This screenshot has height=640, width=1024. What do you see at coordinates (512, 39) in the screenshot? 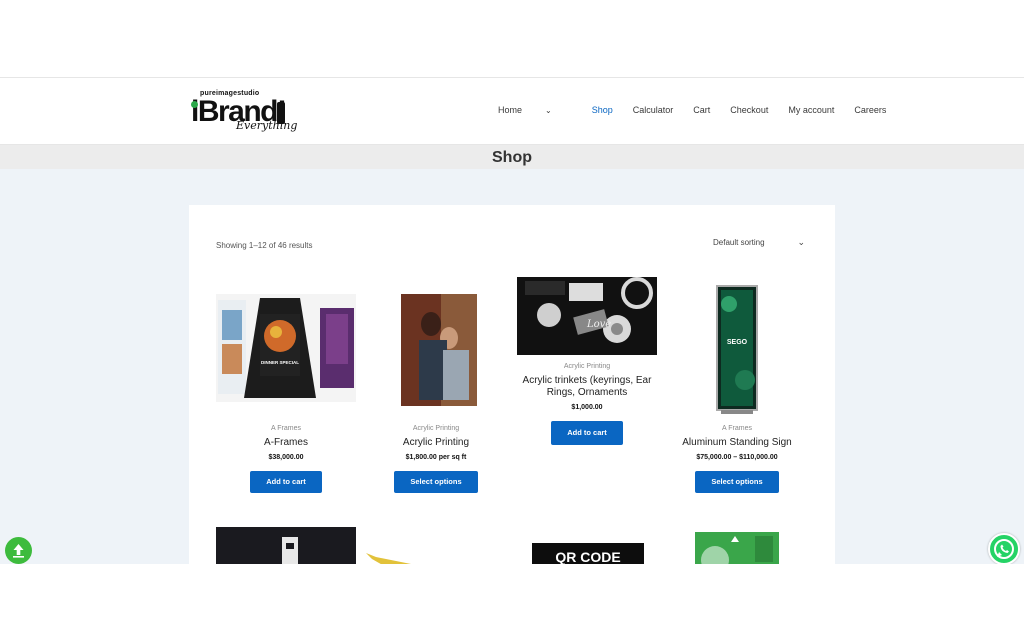
I see `top-blank-area` at bounding box center [512, 39].